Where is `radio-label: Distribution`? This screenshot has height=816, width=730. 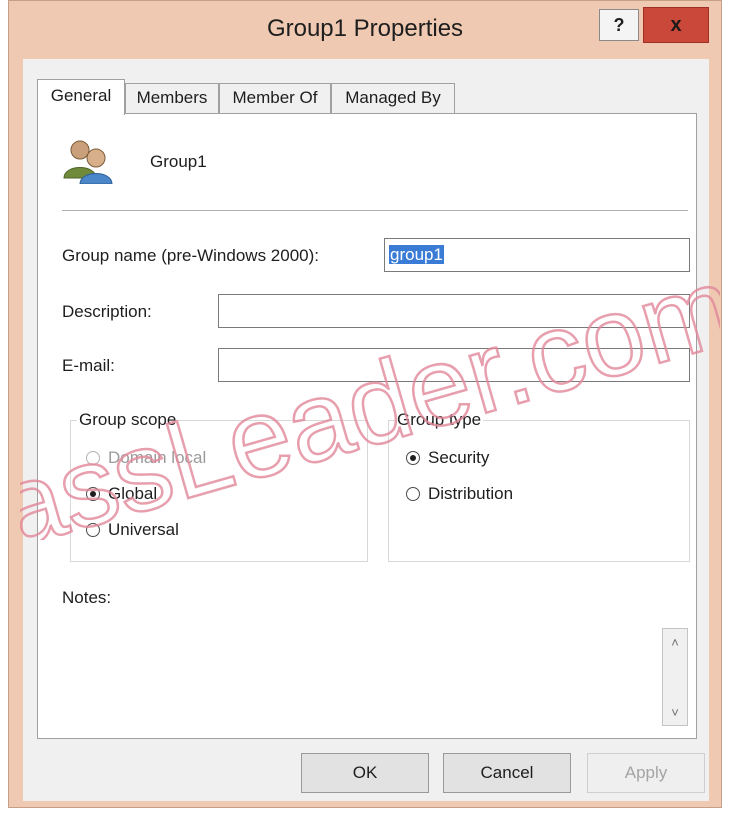
radio-label: Distribution is located at coordinates (471, 493).